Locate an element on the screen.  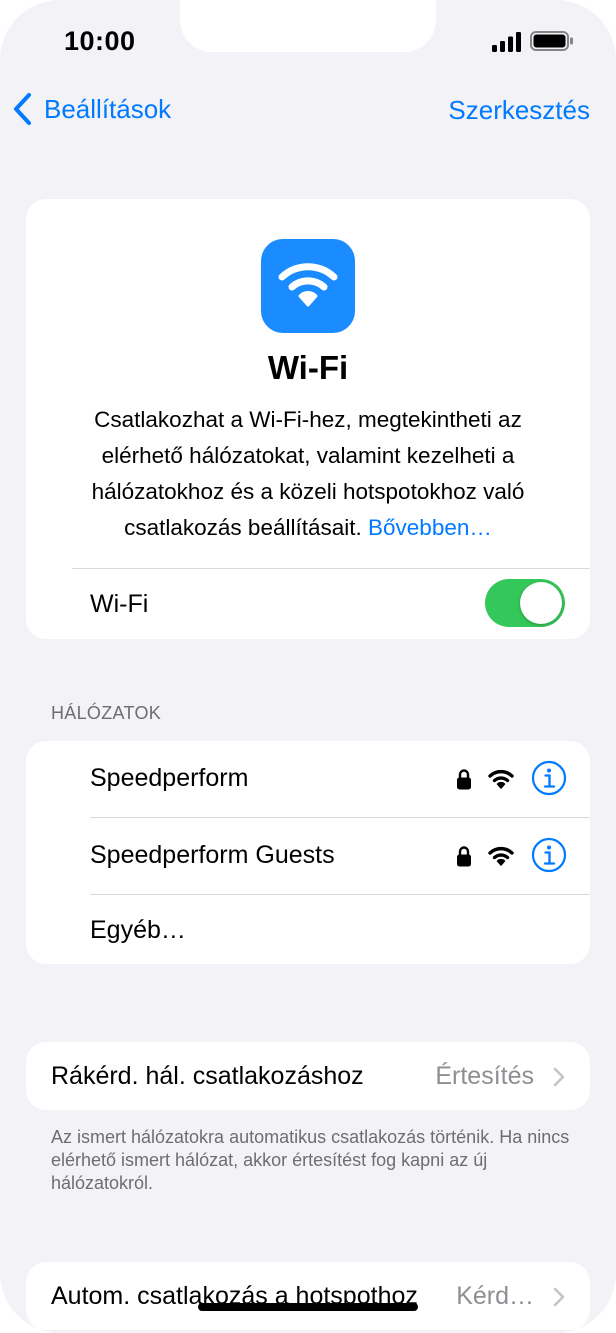
chevron-left-icon is located at coordinates (22, 109).